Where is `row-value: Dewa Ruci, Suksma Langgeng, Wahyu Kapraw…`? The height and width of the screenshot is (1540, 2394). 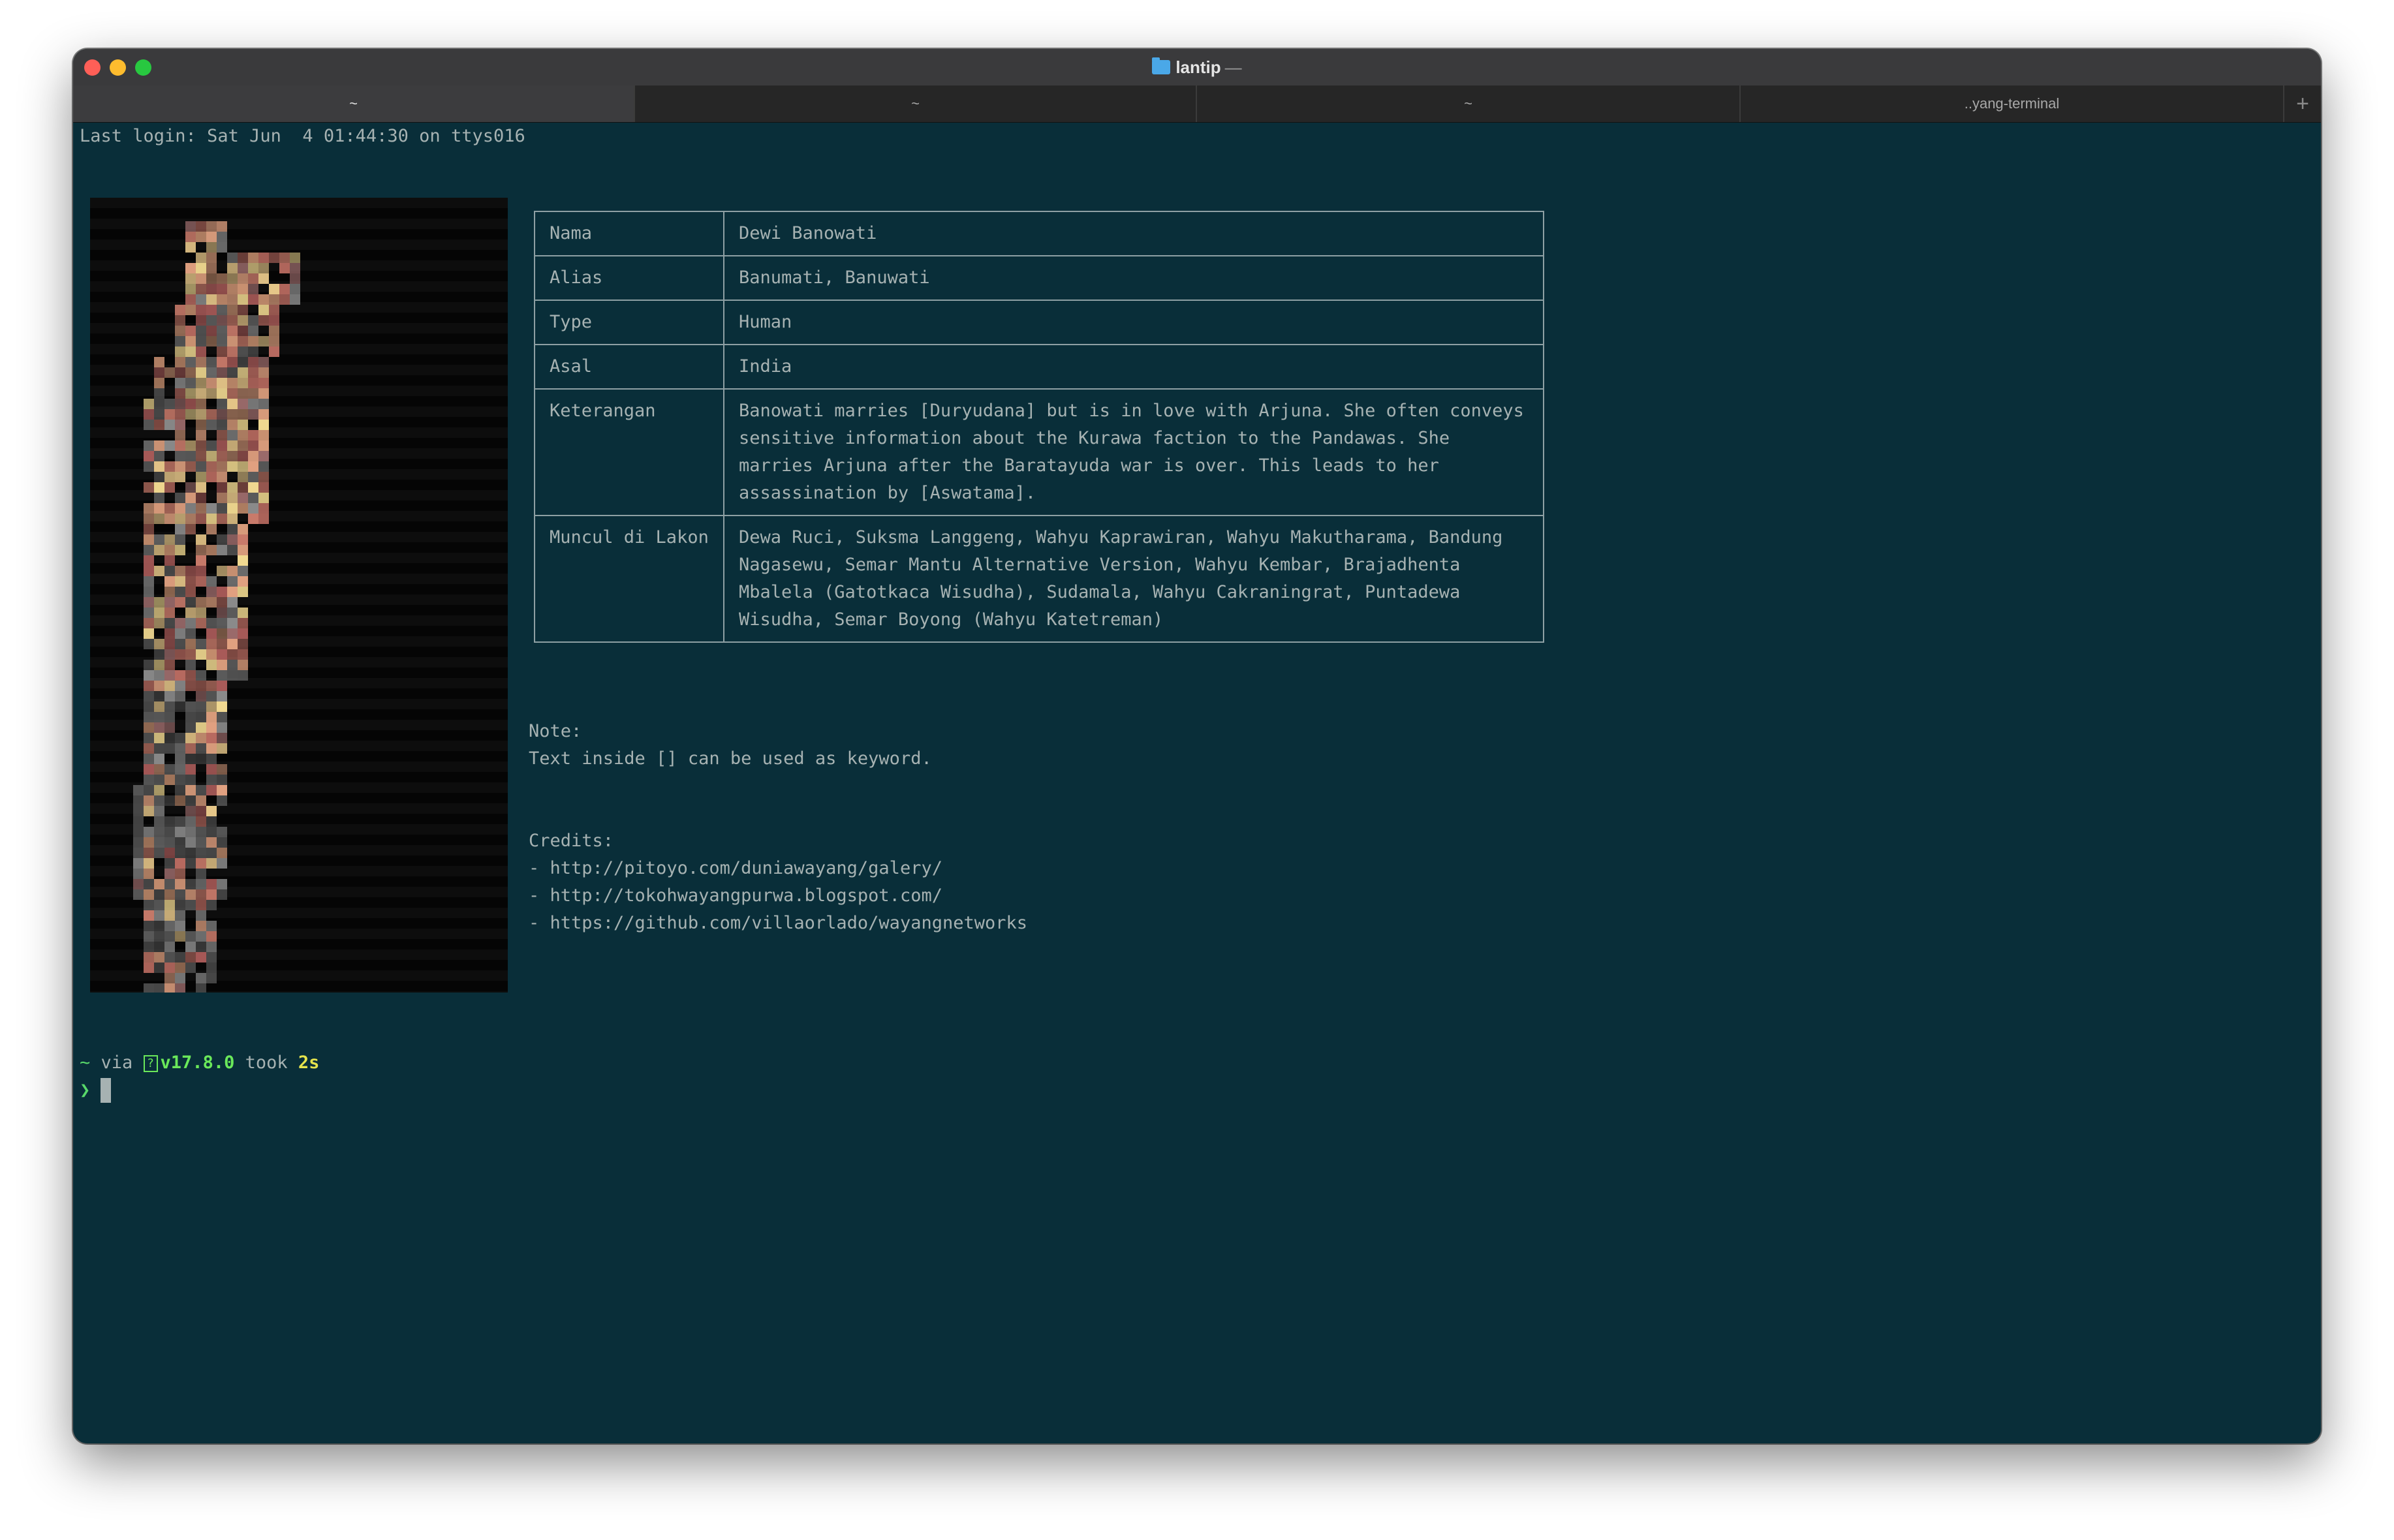
row-value: Dewa Ruci, Suksma Langgeng, Wahyu Kapraw… is located at coordinates (1133, 579).